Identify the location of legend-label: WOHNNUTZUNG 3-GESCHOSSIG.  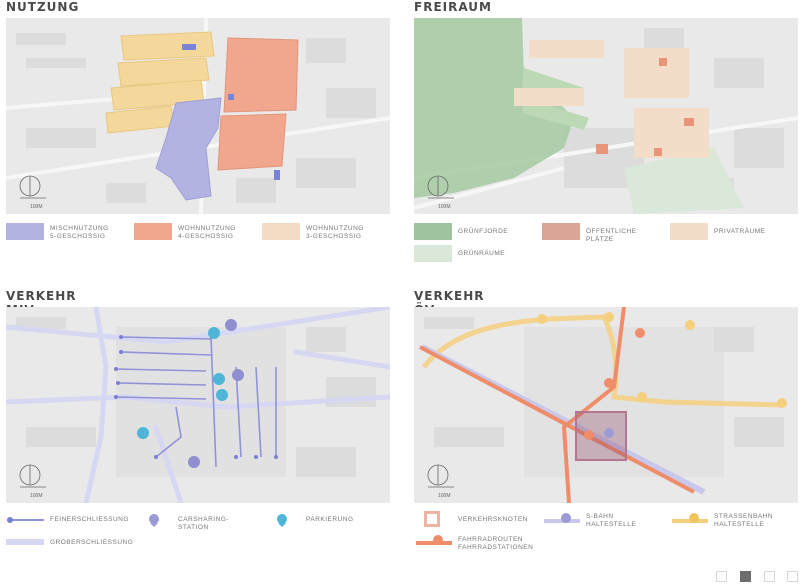
(335, 232).